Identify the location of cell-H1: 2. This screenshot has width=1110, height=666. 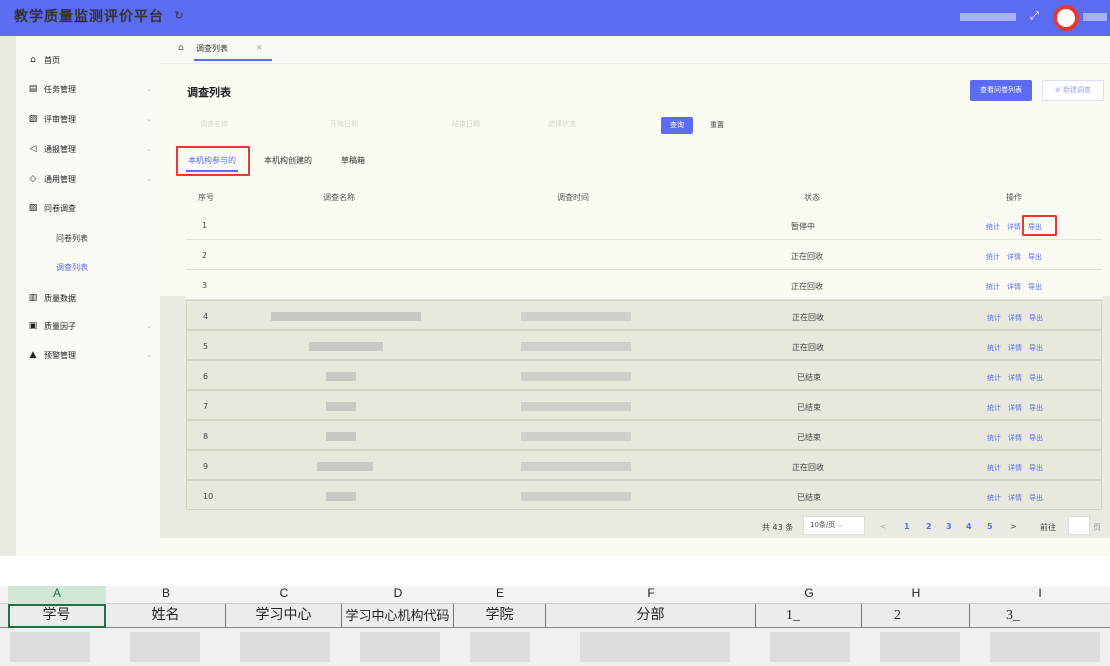
(916, 616).